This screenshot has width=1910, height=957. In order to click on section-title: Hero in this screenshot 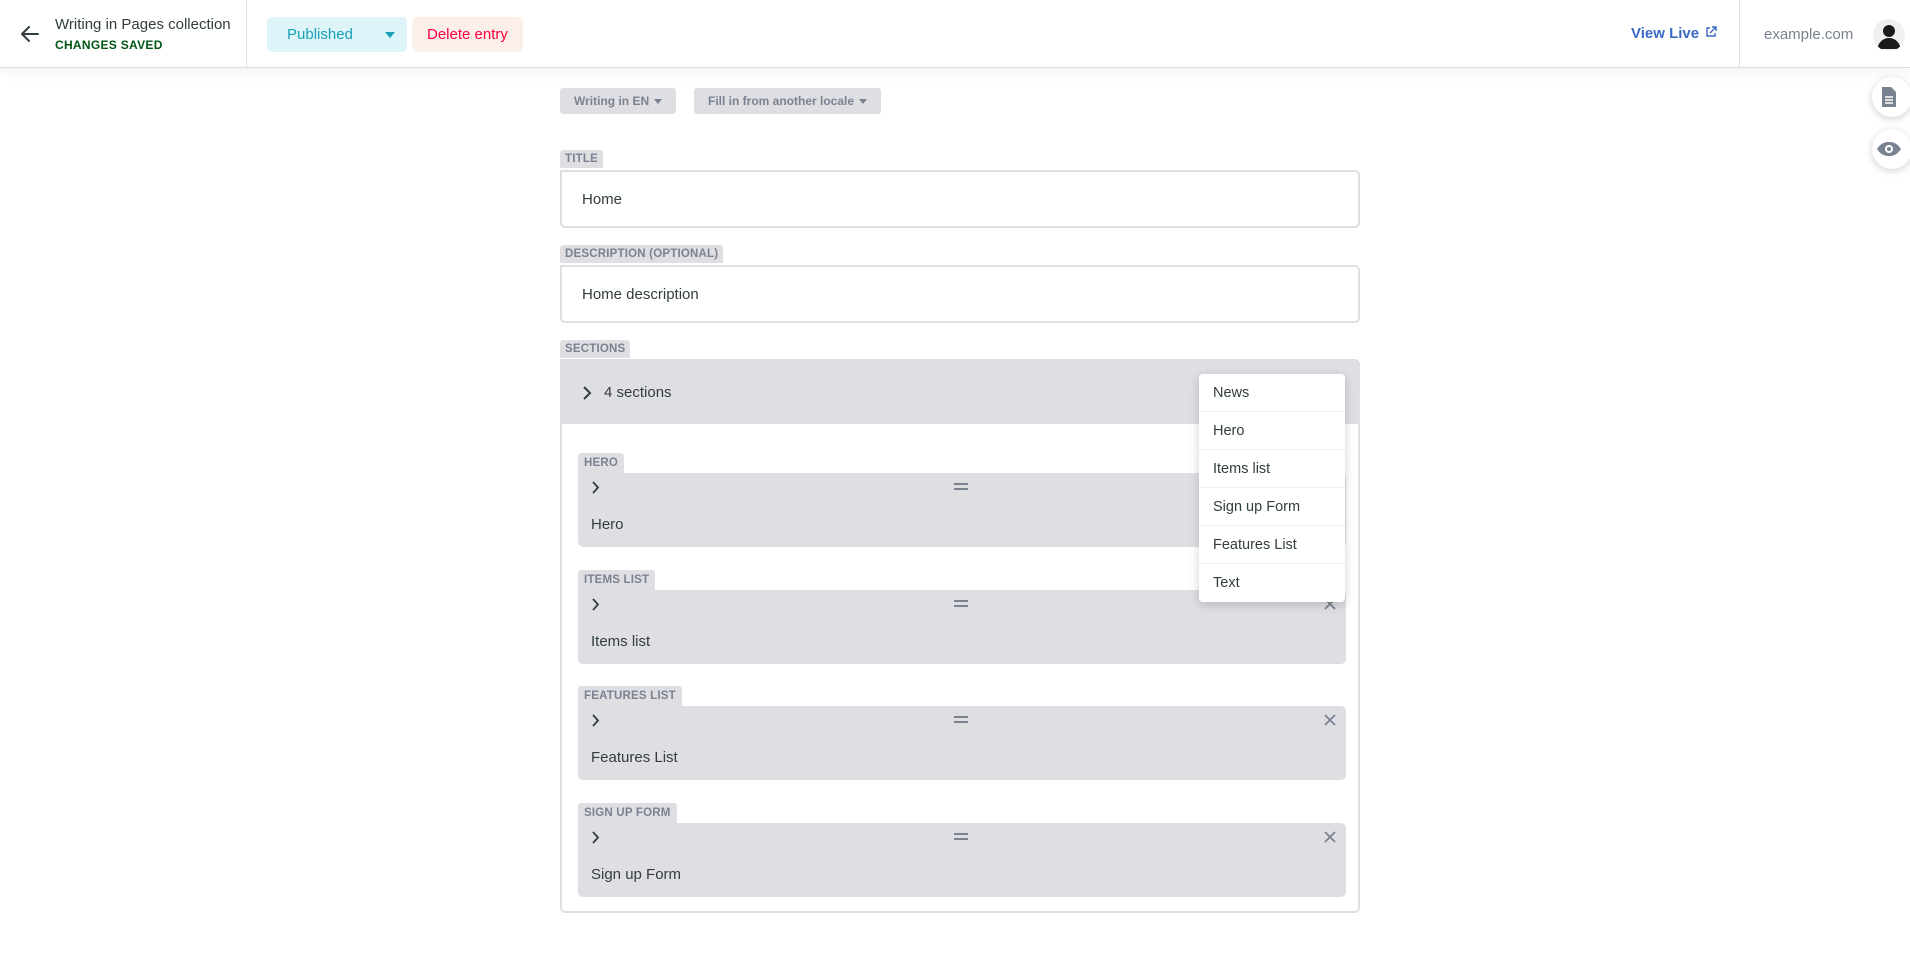, I will do `click(607, 524)`.